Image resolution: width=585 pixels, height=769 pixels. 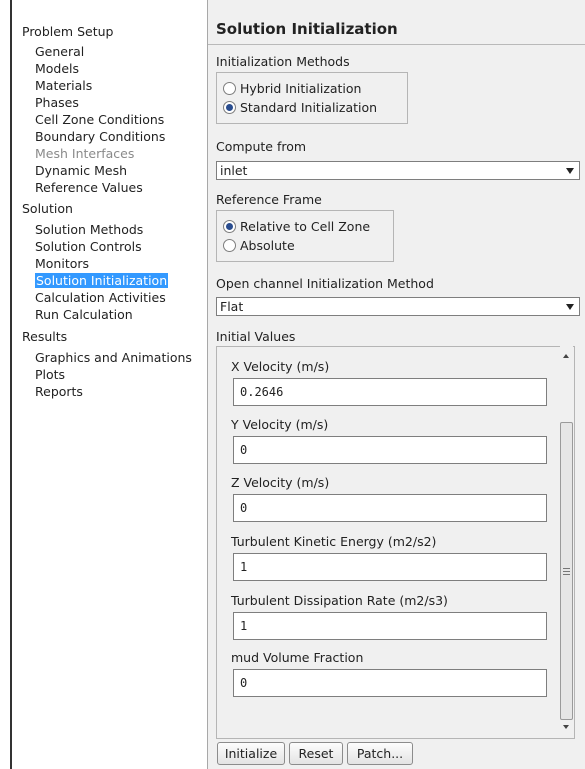 What do you see at coordinates (62, 263) in the screenshot?
I see `tree-item-monitors: Monitors` at bounding box center [62, 263].